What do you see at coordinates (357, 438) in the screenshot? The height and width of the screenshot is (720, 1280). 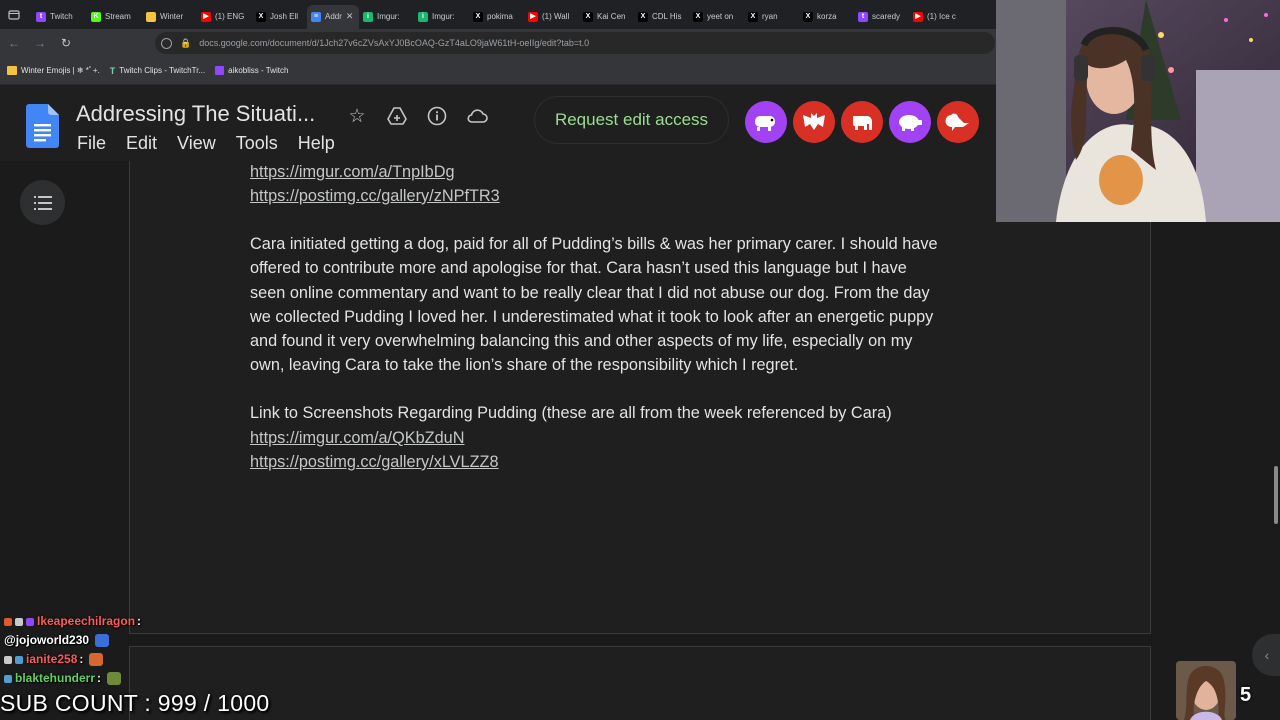 I see `imgur-link-2: https://imgur.com/a/QKbZduN` at bounding box center [357, 438].